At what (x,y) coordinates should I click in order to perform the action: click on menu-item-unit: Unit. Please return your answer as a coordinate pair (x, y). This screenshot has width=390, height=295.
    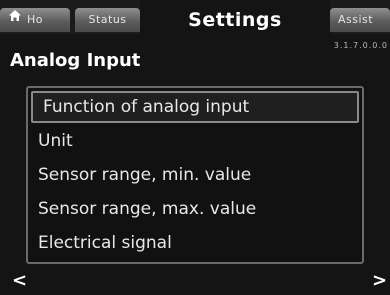
    Looking at the image, I should click on (195, 141).